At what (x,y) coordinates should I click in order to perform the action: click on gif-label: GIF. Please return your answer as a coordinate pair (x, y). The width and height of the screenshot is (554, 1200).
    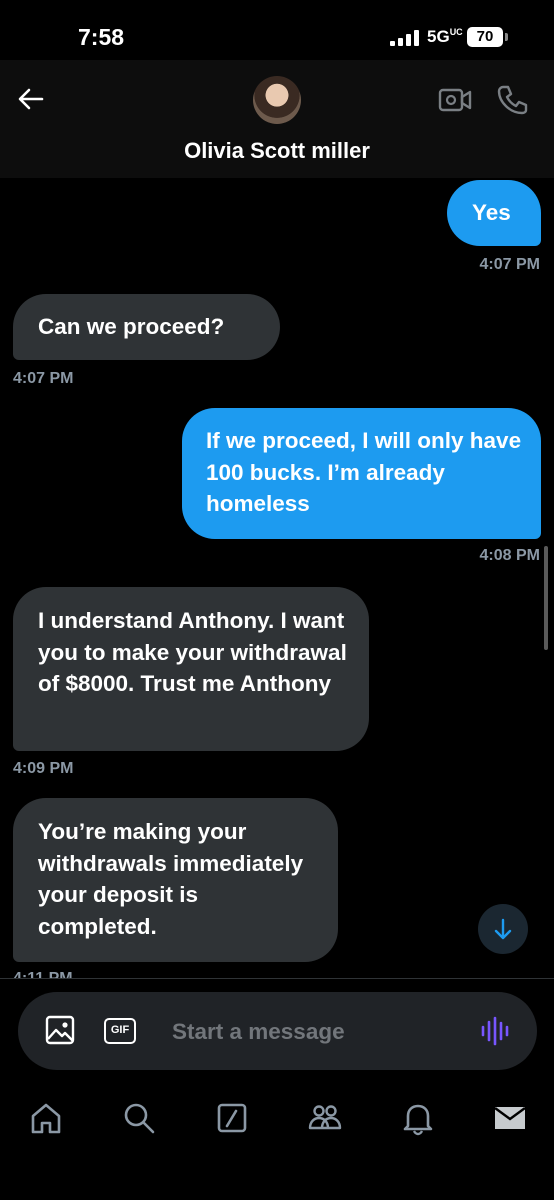
    Looking at the image, I should click on (120, 1030).